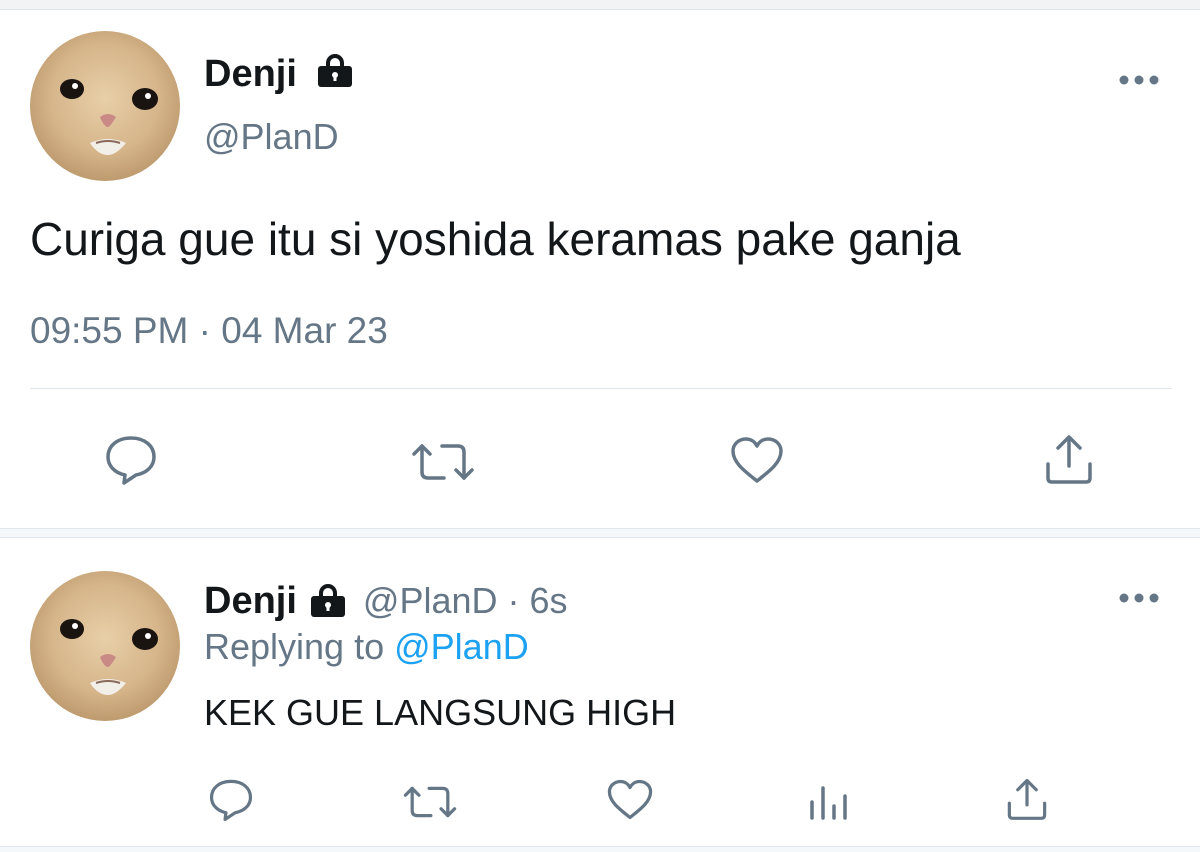 The height and width of the screenshot is (852, 1200). I want to click on replying-to: Replying to @PlanD, so click(366, 647).